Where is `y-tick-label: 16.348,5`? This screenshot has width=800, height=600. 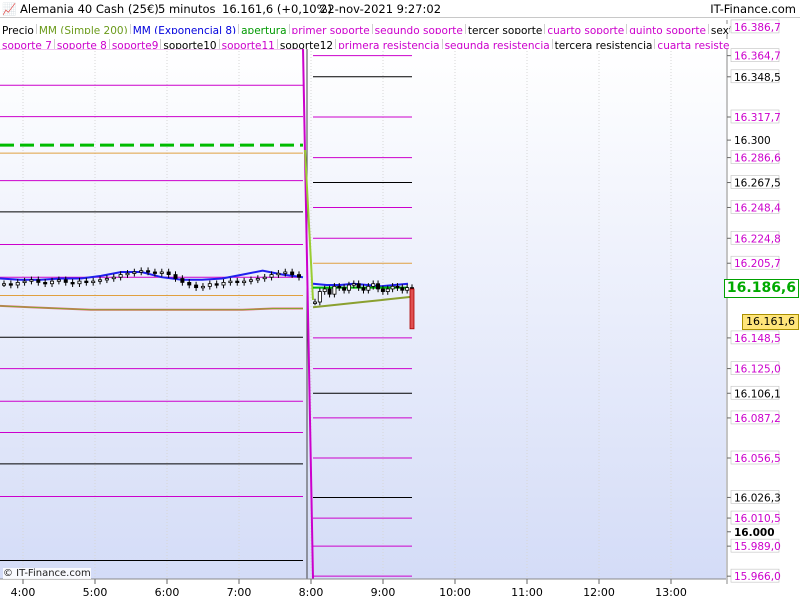
y-tick-label: 16.348,5 is located at coordinates (757, 78).